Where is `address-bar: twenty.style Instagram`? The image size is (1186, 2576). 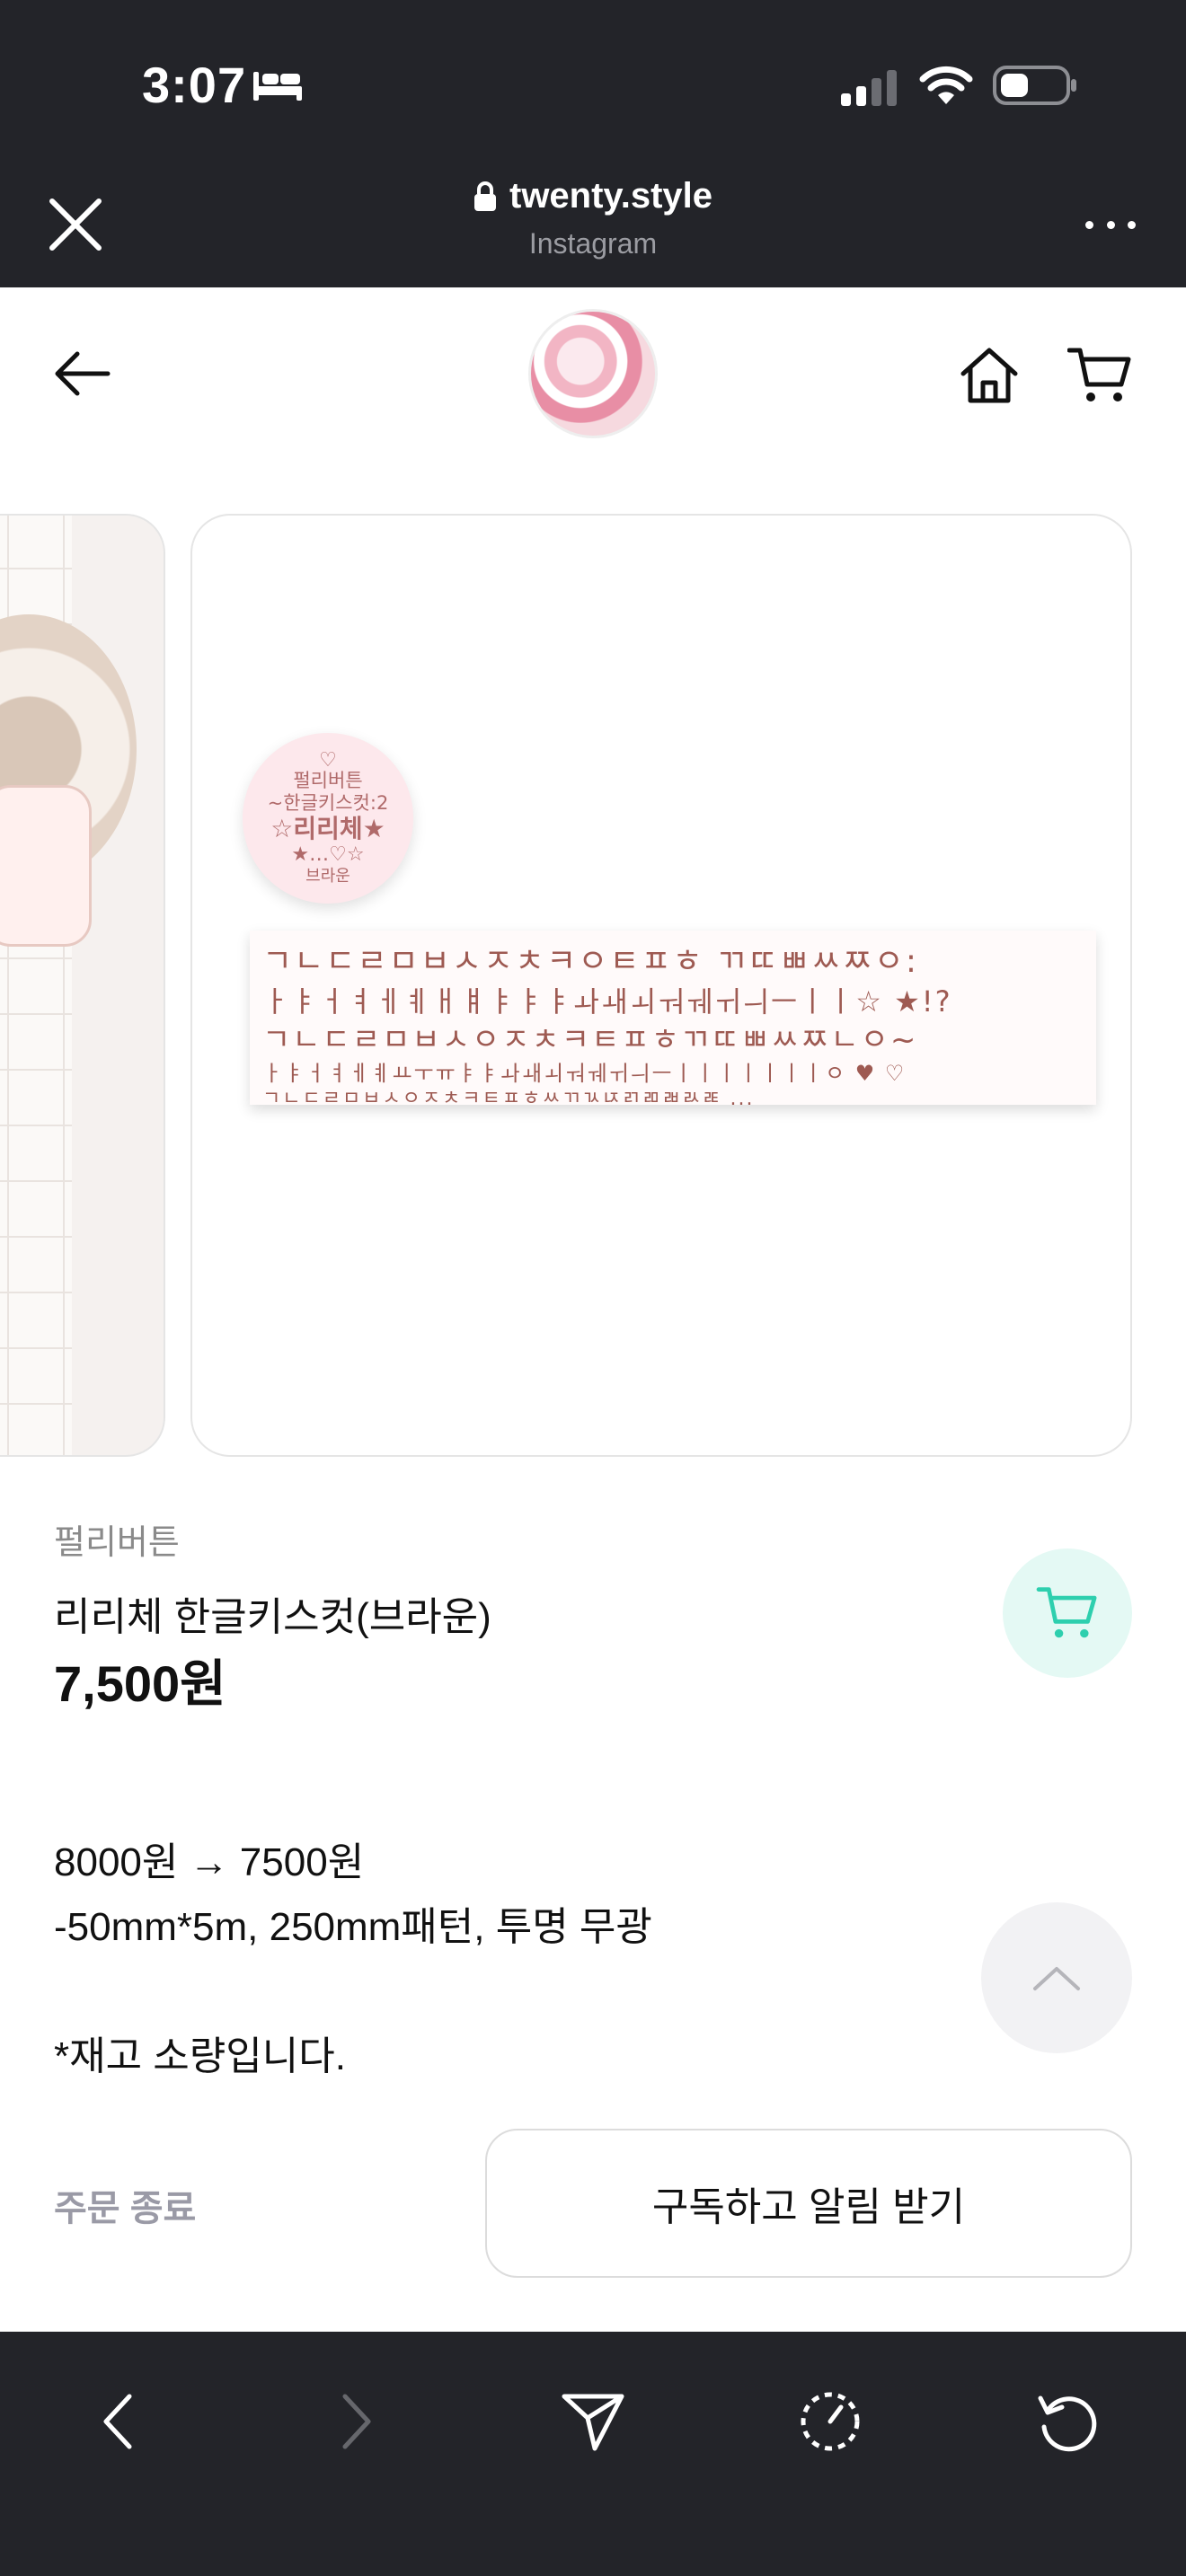 address-bar: twenty.style Instagram is located at coordinates (593, 218).